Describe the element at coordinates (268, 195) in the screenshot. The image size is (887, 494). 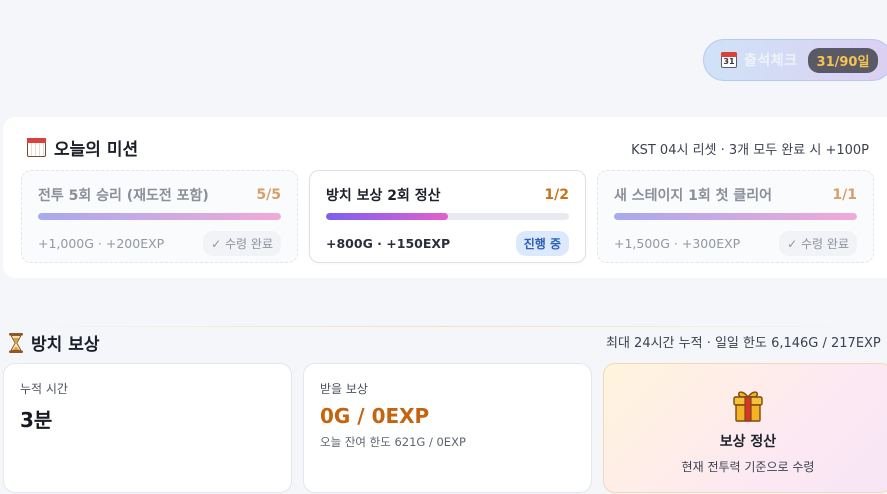
I see `mission-progress: 5/5` at that location.